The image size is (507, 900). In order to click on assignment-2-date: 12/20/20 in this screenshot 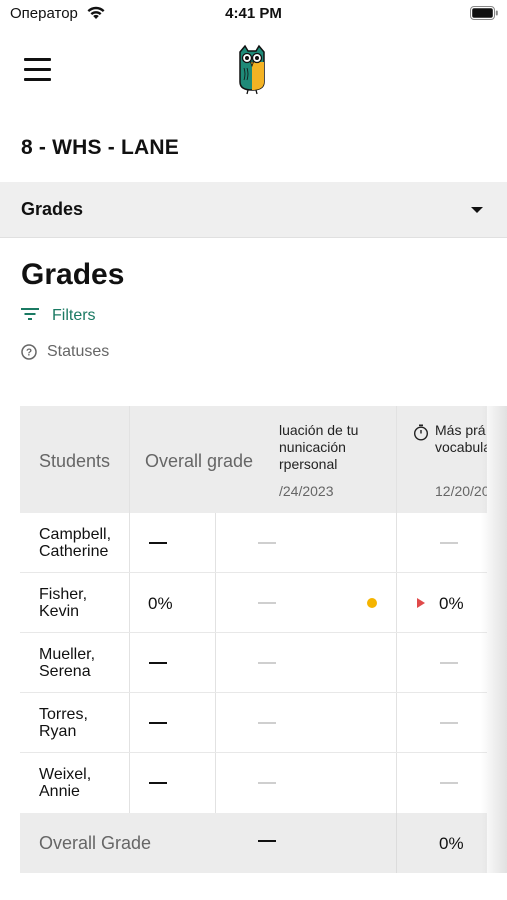, I will do `click(461, 491)`.